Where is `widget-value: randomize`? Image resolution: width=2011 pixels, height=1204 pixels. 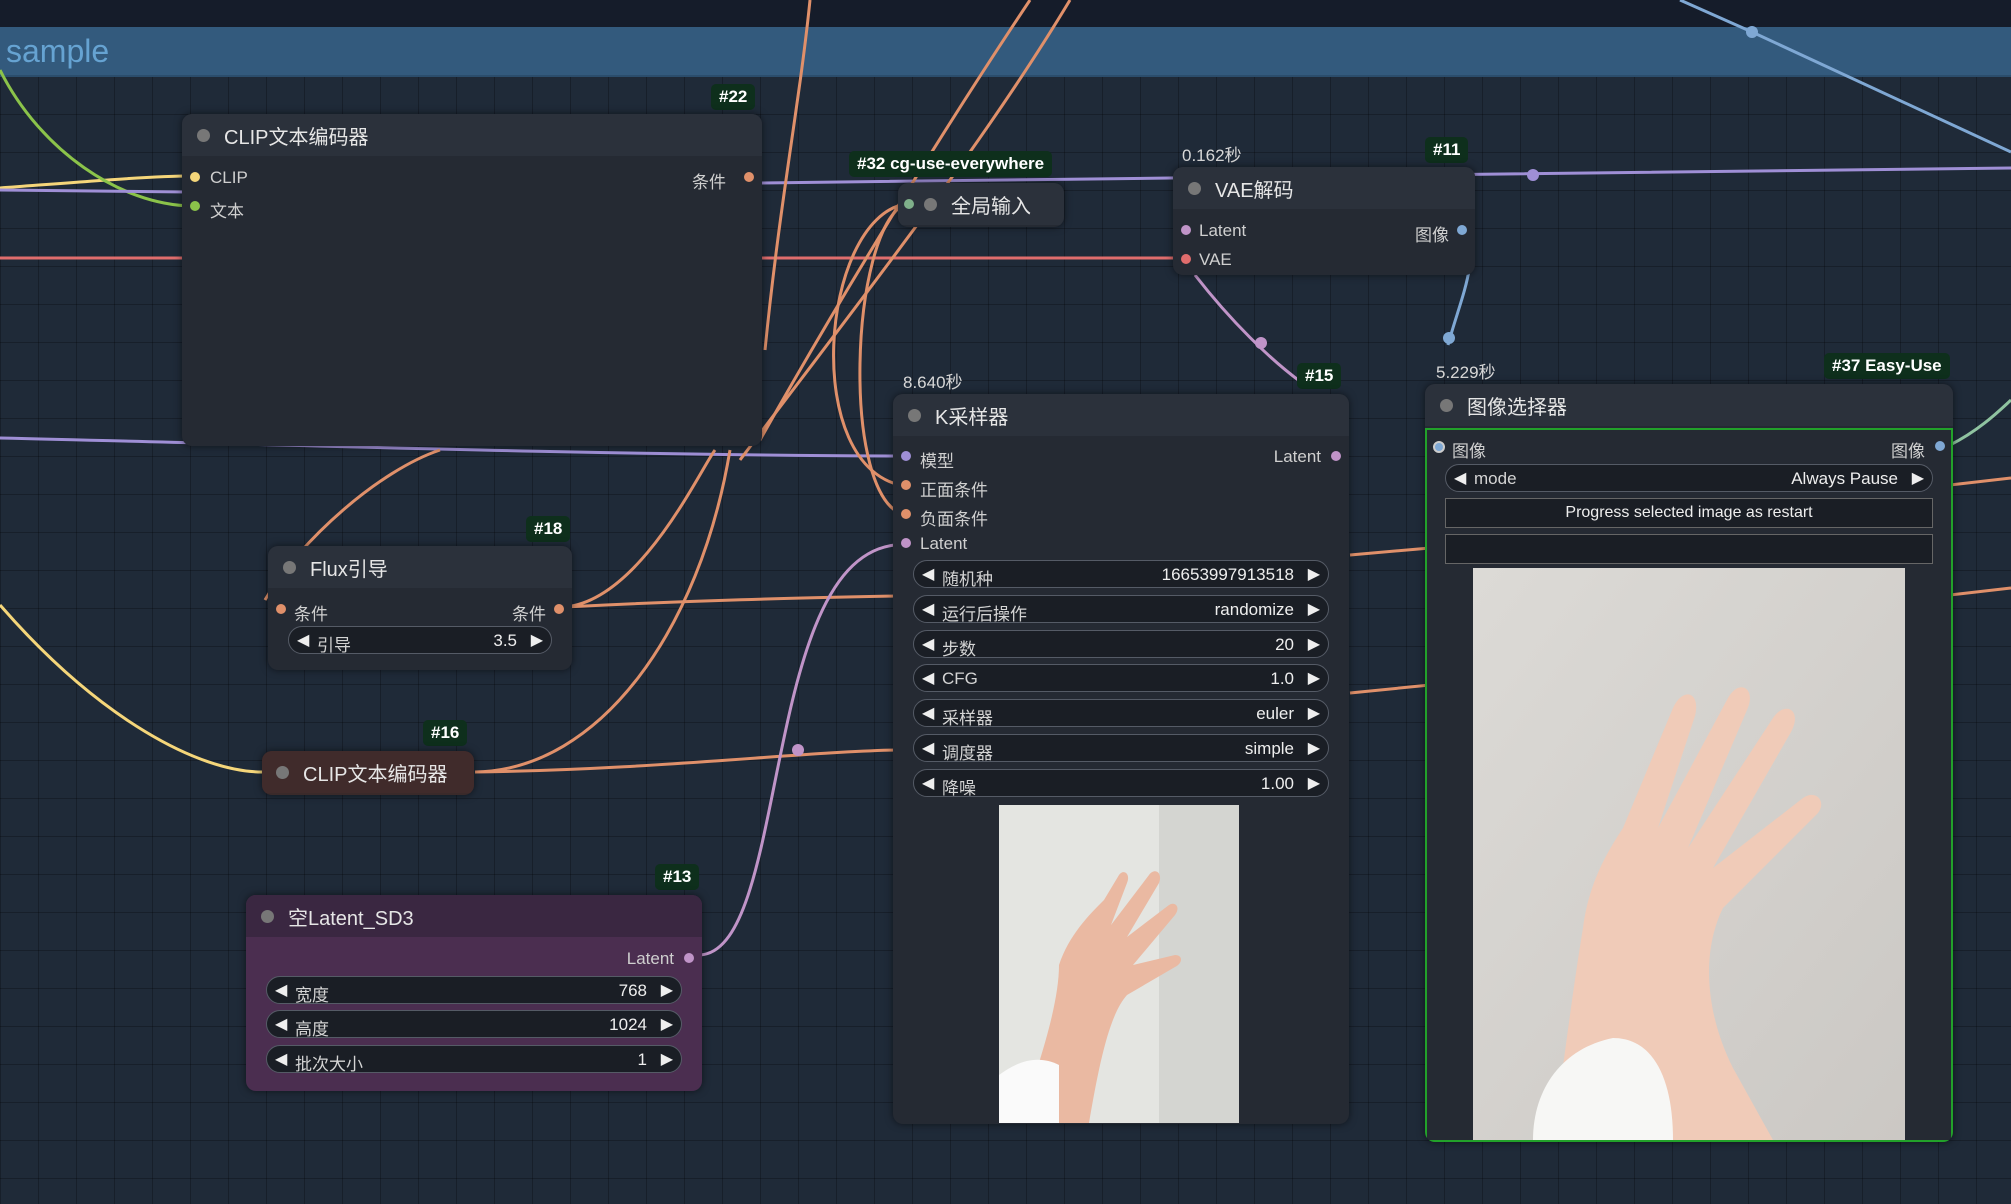 widget-value: randomize is located at coordinates (1254, 609).